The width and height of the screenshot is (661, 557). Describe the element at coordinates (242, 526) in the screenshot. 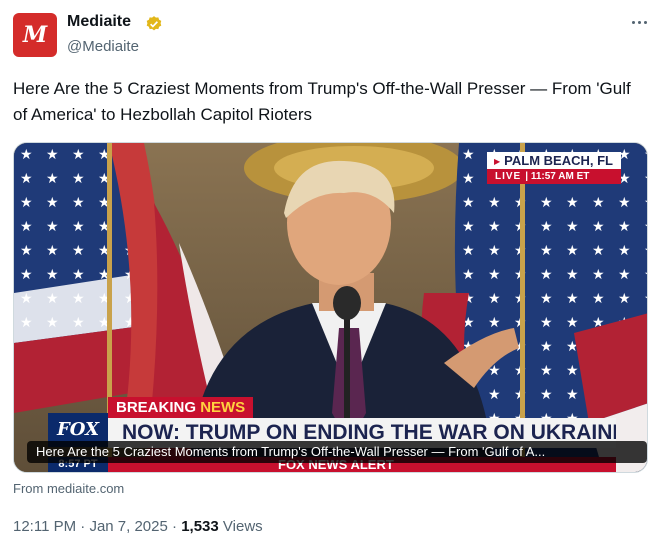

I see `views-label: Views` at that location.